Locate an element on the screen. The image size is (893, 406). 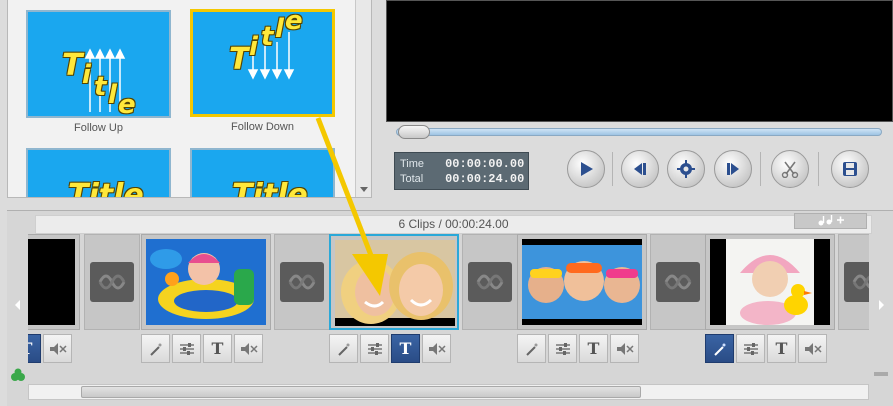
add-music-icon is located at coordinates (831, 220).